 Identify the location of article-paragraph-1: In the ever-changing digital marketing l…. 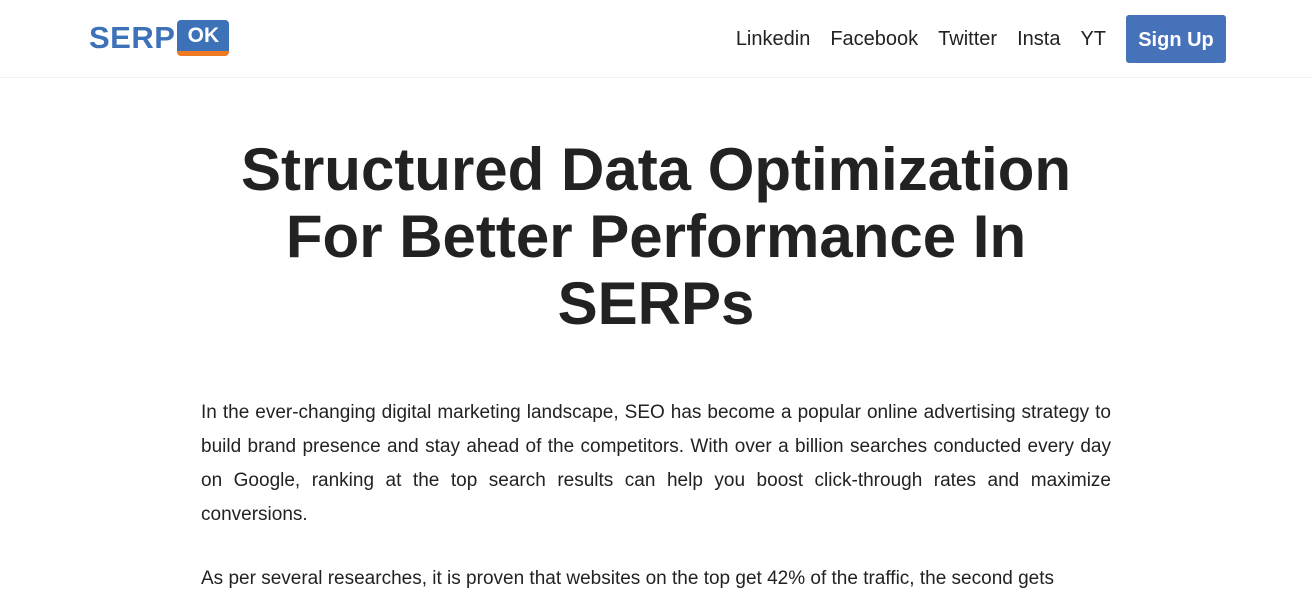
(656, 463).